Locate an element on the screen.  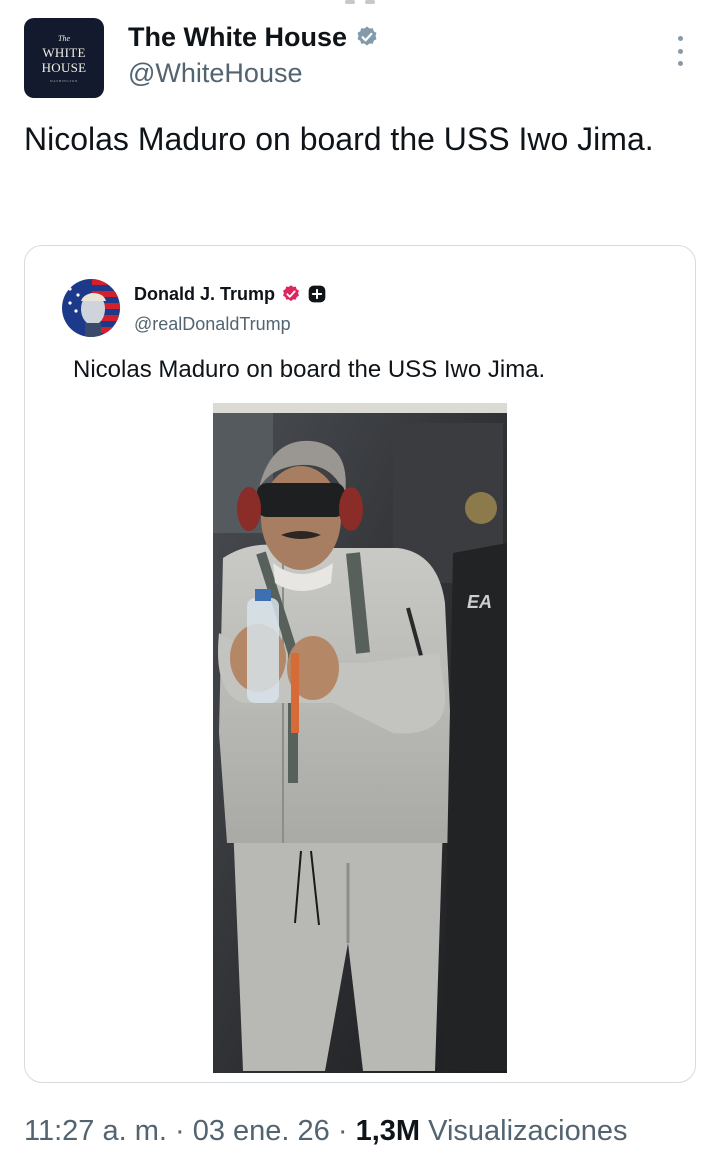
quoted-avatar-image is located at coordinates (91, 308).